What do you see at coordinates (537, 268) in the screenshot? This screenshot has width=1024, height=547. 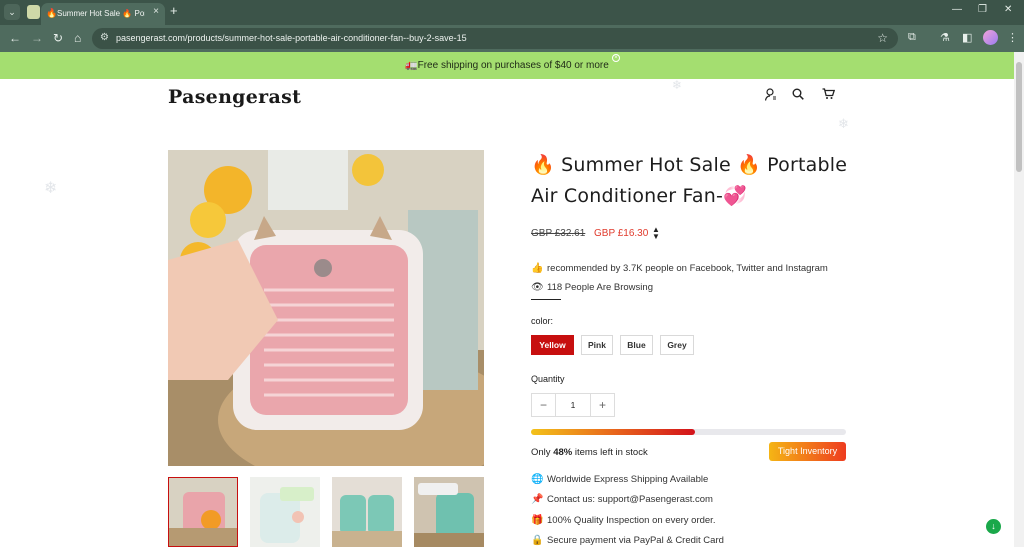 I see `thumbs-up-icon: 👍` at bounding box center [537, 268].